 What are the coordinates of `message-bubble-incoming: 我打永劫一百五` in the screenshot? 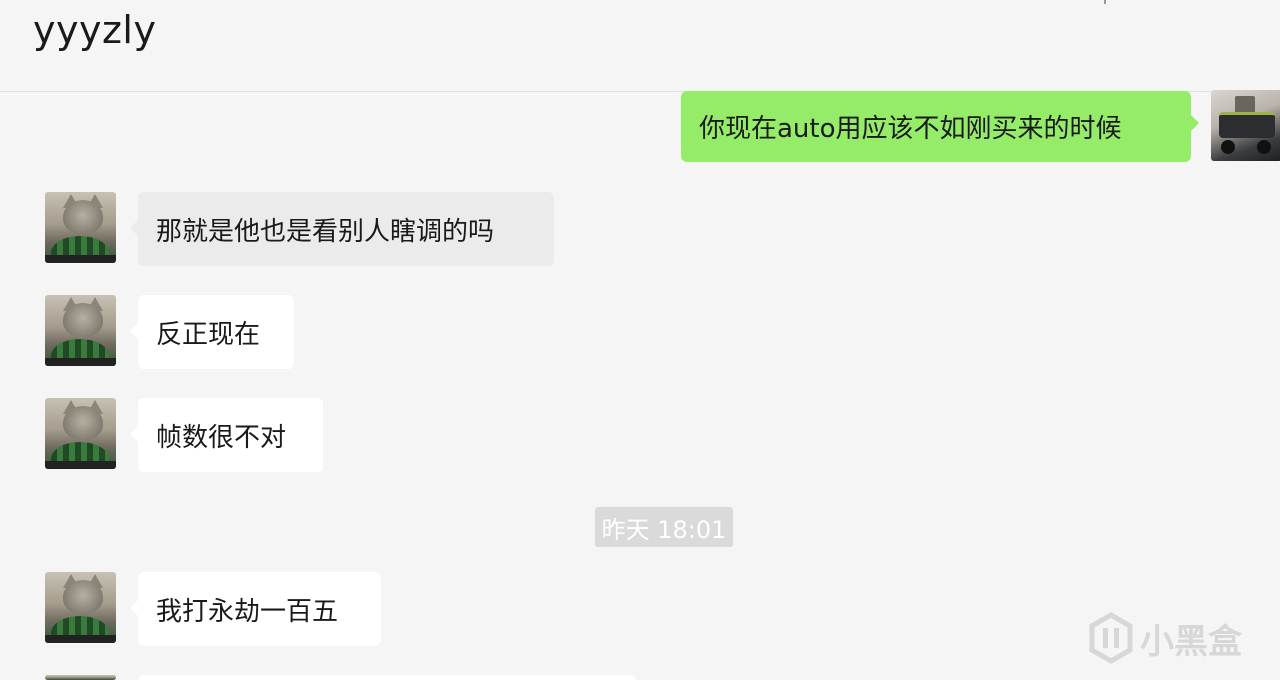 It's located at (255, 609).